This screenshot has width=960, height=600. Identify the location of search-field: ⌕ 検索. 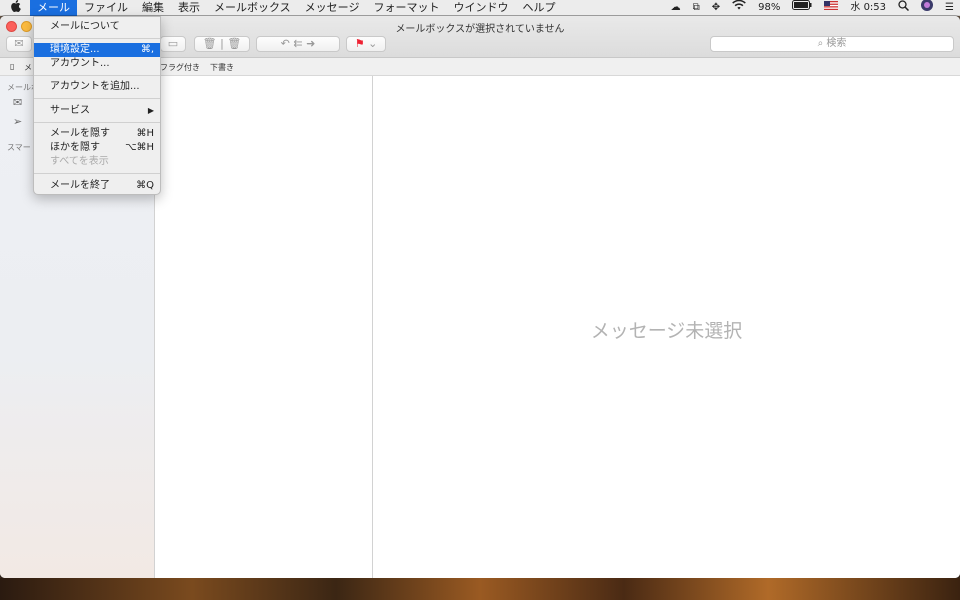
(832, 44).